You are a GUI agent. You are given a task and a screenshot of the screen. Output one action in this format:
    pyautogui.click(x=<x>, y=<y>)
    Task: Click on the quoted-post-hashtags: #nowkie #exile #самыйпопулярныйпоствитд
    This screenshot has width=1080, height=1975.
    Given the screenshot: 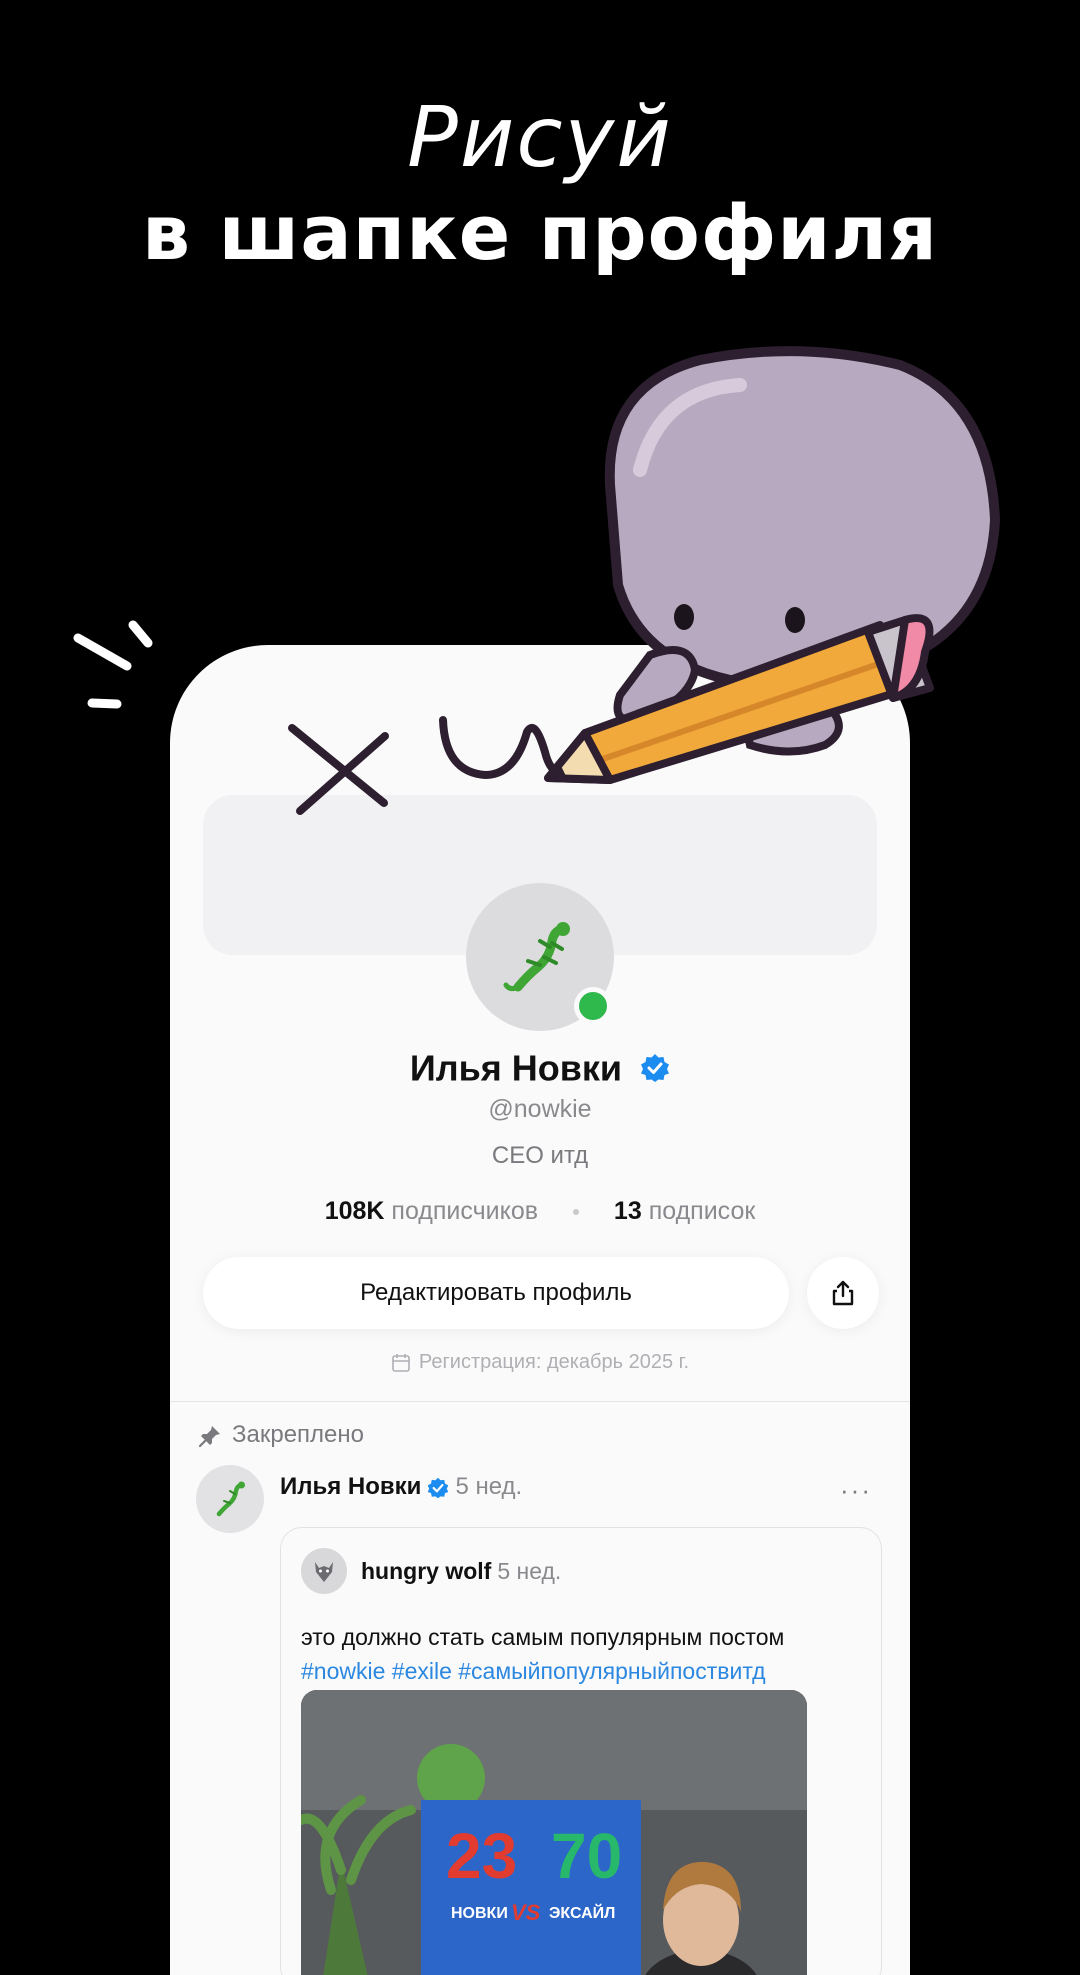 What is the action you would take?
    pyautogui.click(x=586, y=1671)
    